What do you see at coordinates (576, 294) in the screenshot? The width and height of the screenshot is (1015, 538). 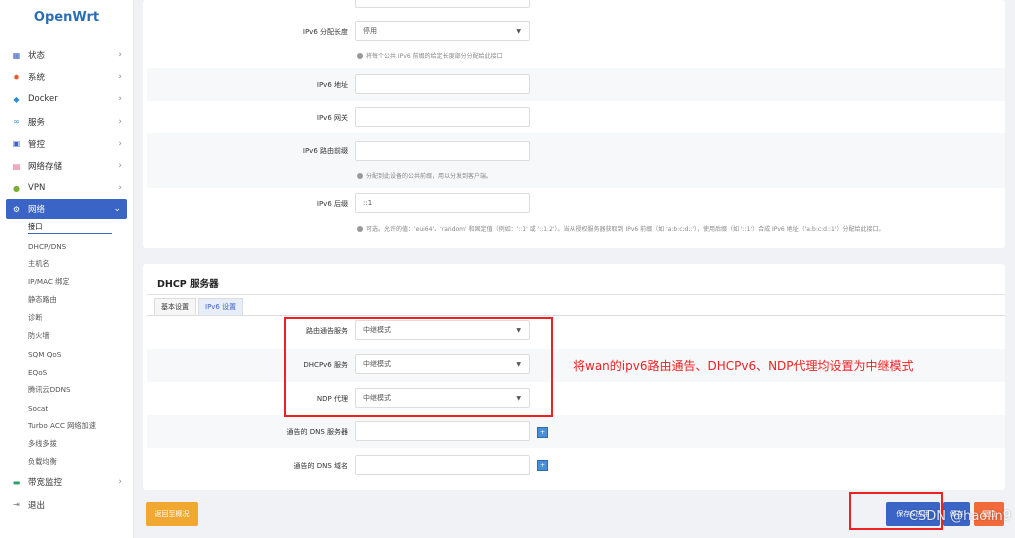 I see `dhcp-title-divider` at bounding box center [576, 294].